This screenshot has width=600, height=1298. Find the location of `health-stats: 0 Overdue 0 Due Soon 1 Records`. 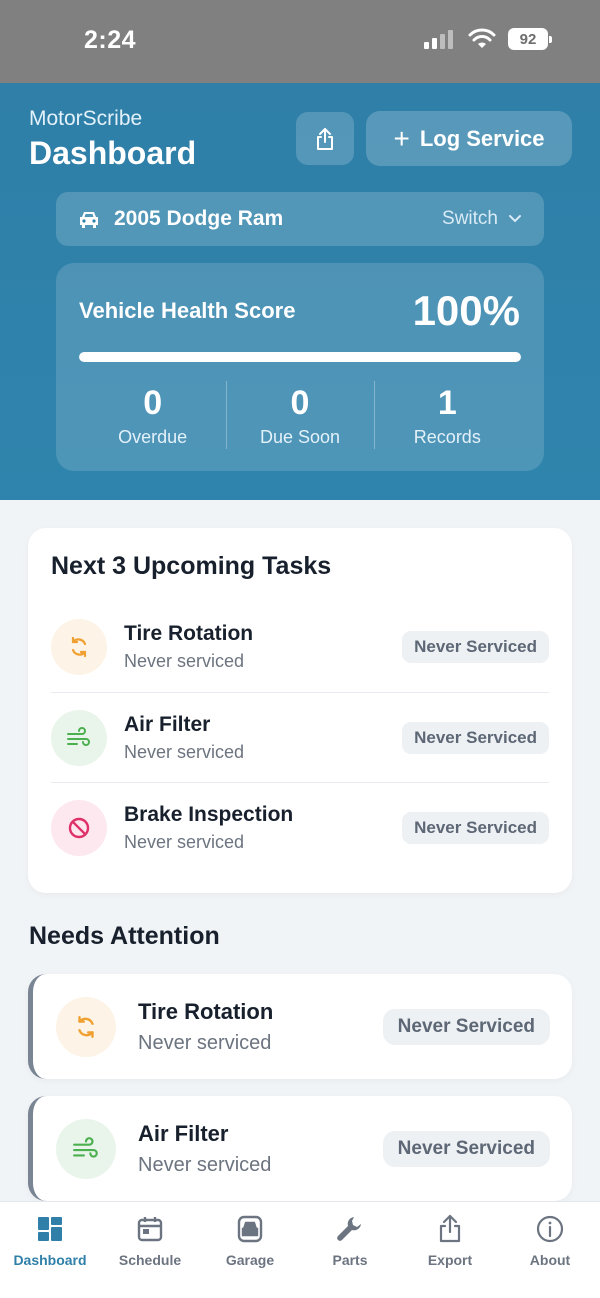

health-stats: 0 Overdue 0 Due Soon 1 Records is located at coordinates (300, 416).